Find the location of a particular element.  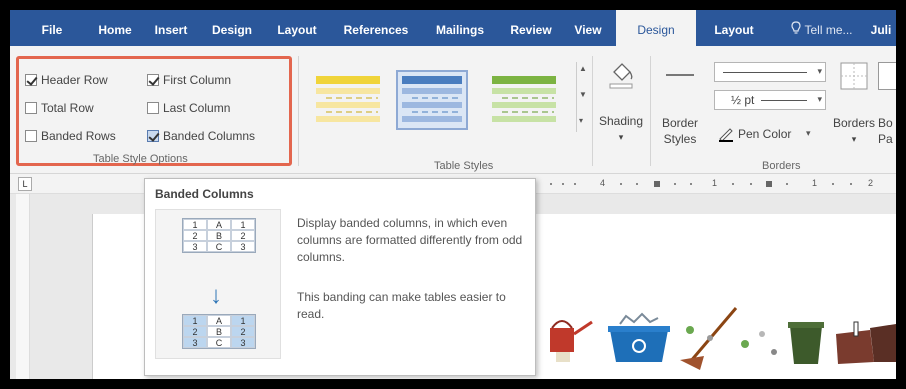

border-painter-button: Bo Pa is located at coordinates (886, 103).